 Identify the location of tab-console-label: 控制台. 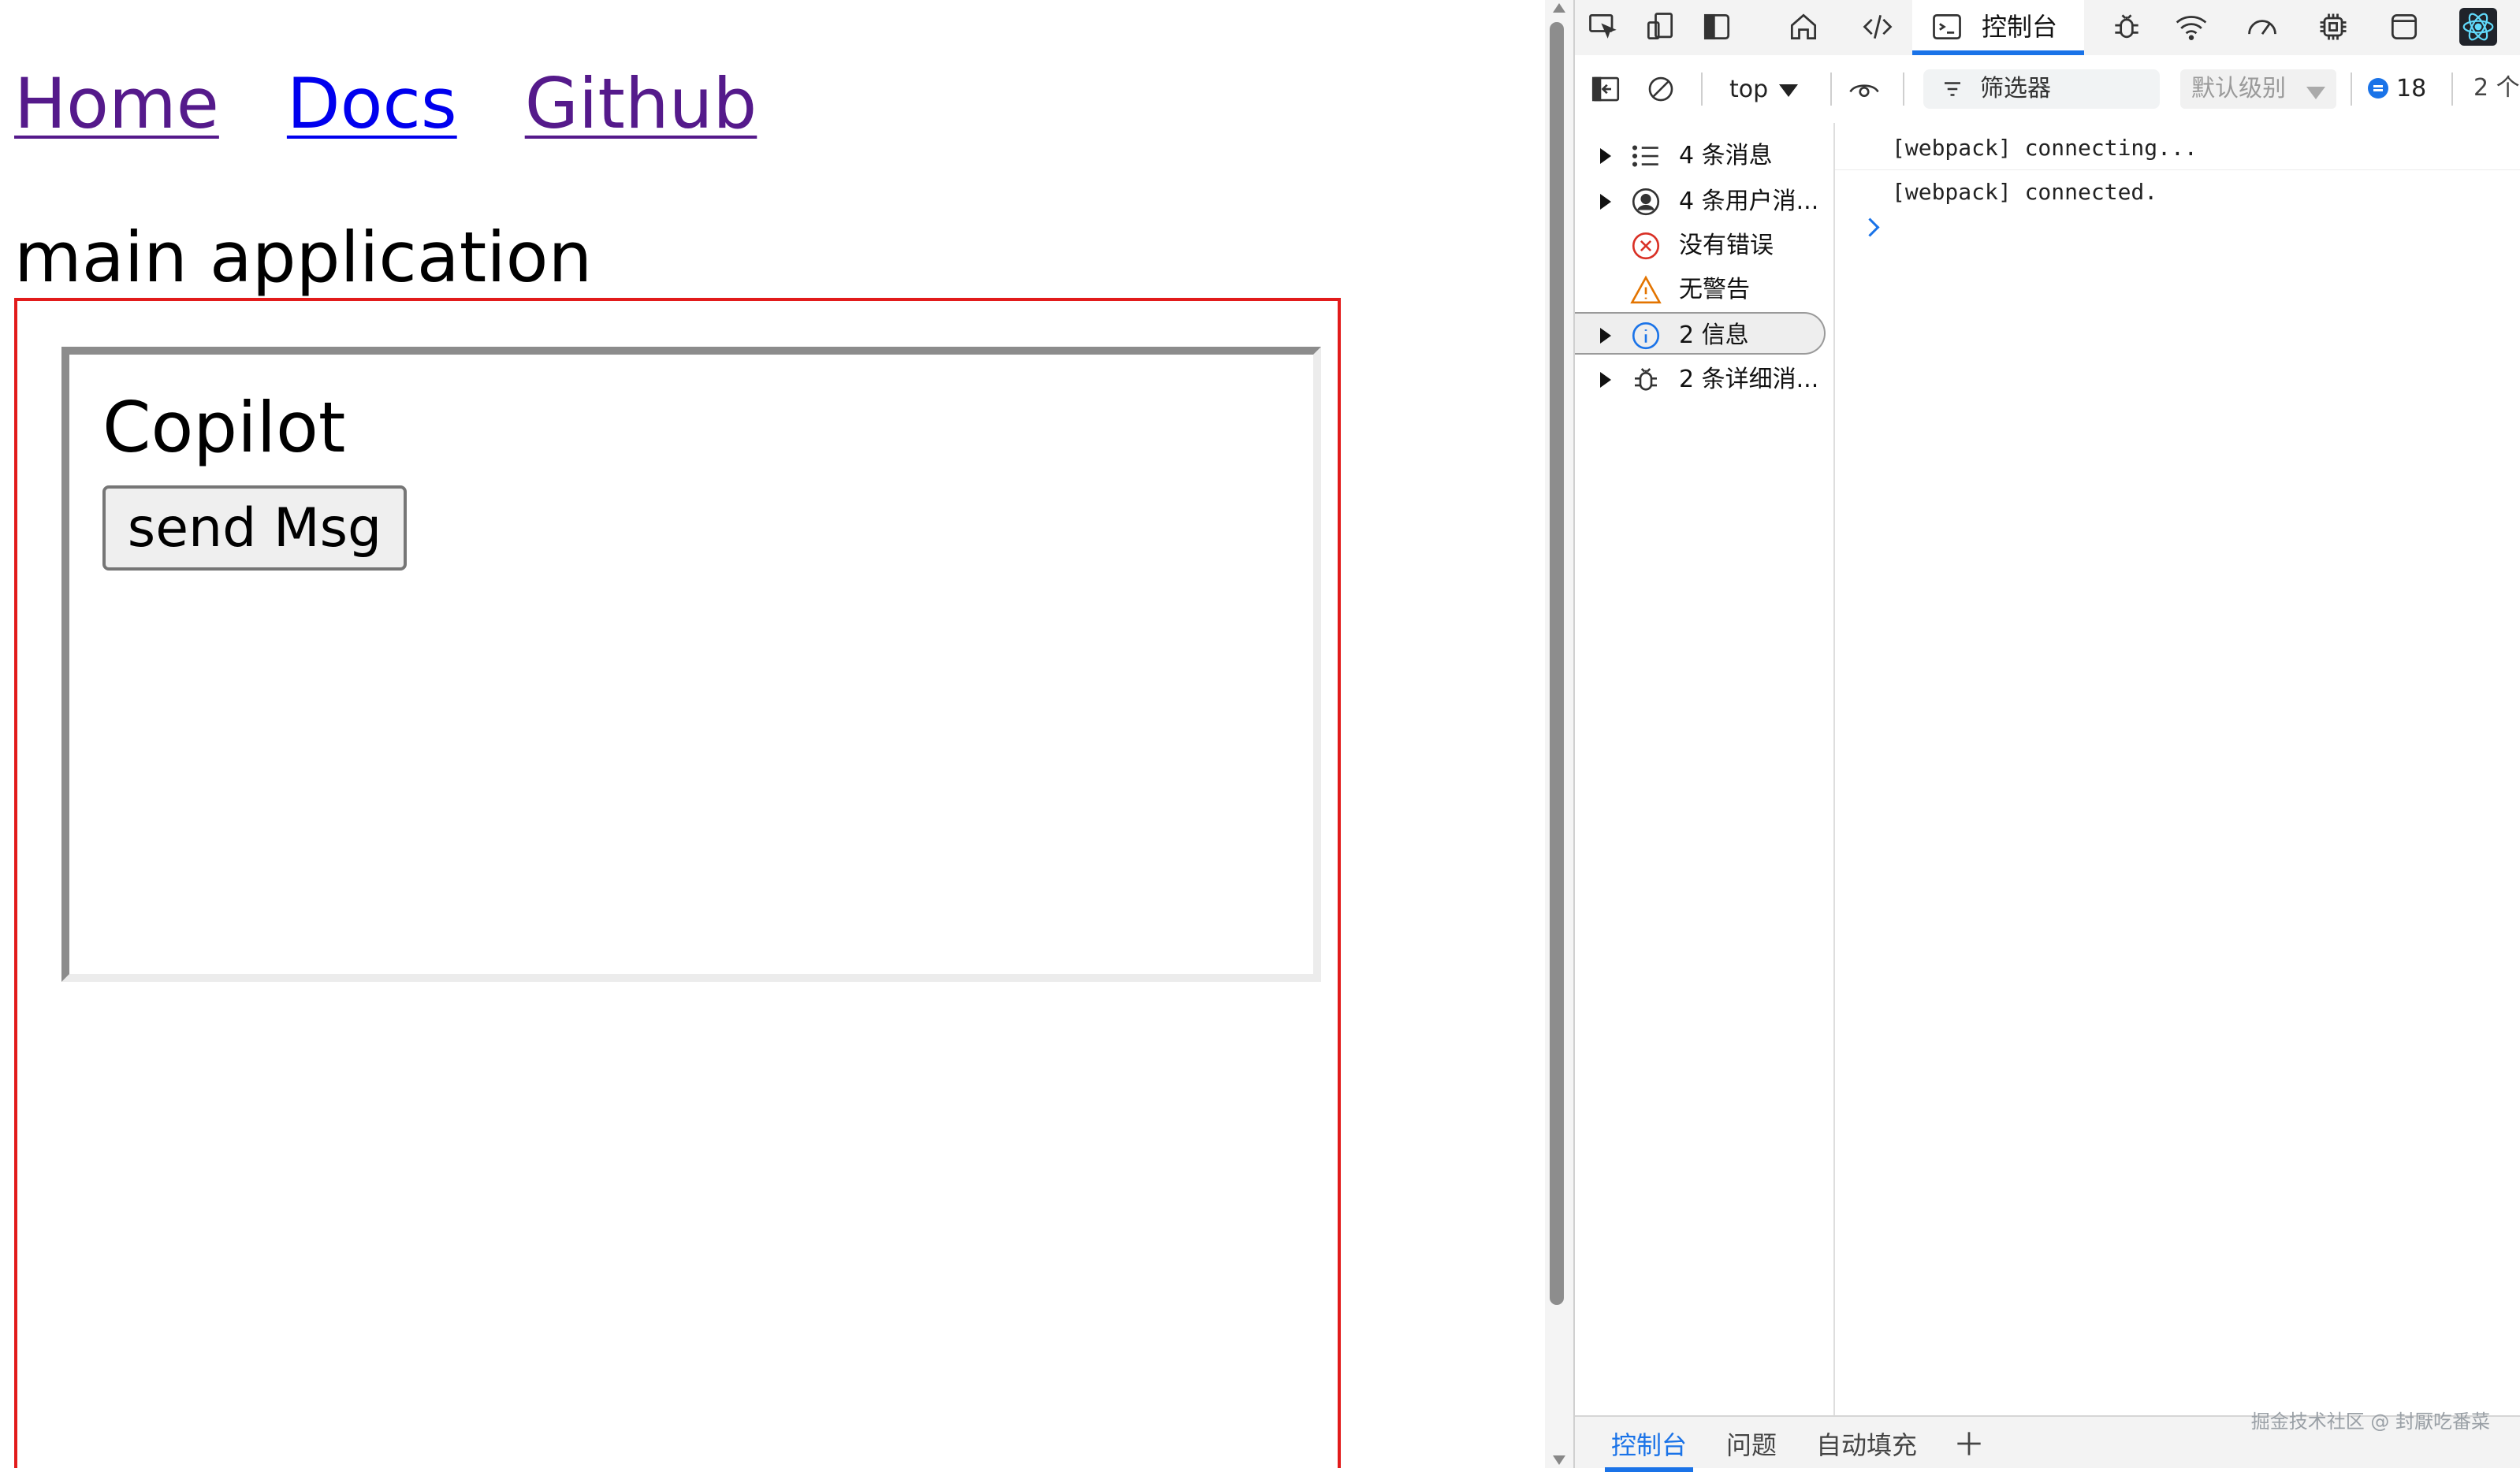
(2020, 27).